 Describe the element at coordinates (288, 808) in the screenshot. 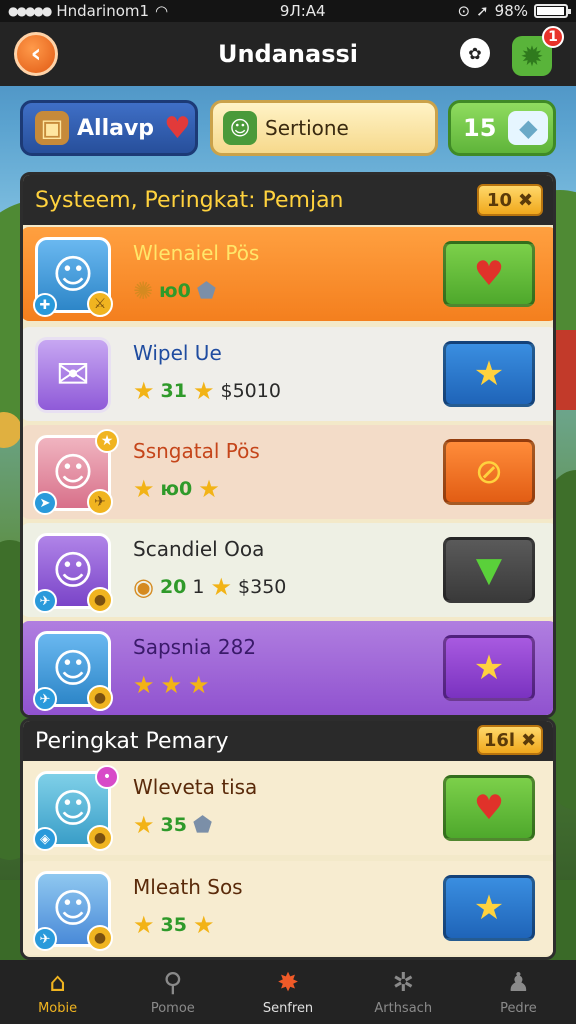

I see `list-item: ☺ • ◈ ● Wleveta tisa ★ 35 ⬟ ♥` at that location.